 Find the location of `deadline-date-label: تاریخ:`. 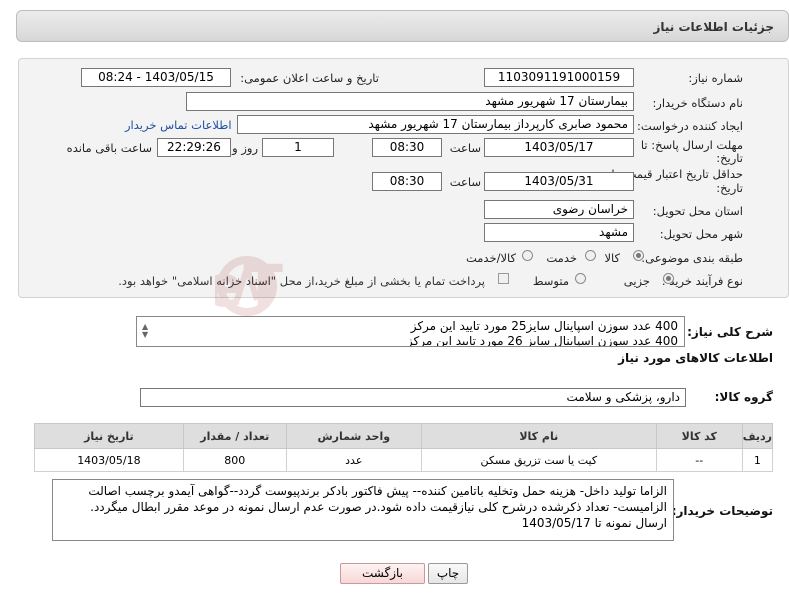

deadline-date-label: تاریخ: is located at coordinates (729, 158).